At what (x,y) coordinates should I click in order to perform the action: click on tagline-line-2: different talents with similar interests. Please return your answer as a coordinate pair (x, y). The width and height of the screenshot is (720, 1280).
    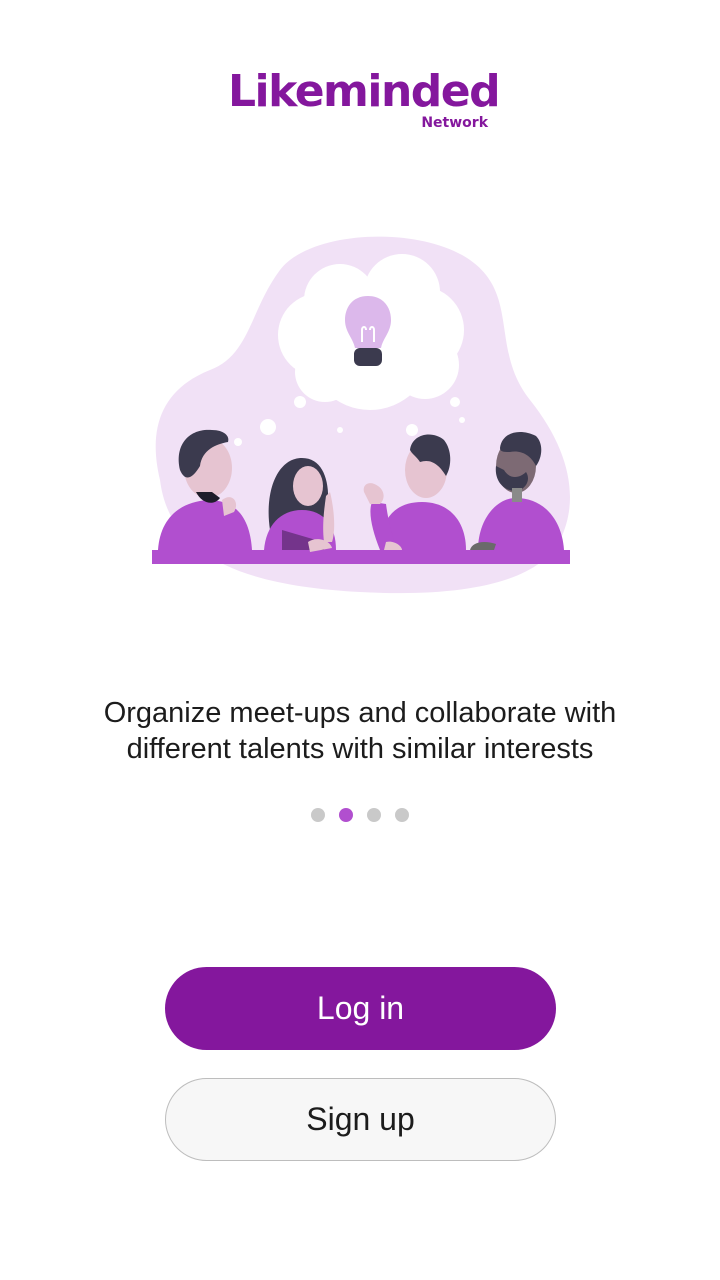
    Looking at the image, I should click on (360, 749).